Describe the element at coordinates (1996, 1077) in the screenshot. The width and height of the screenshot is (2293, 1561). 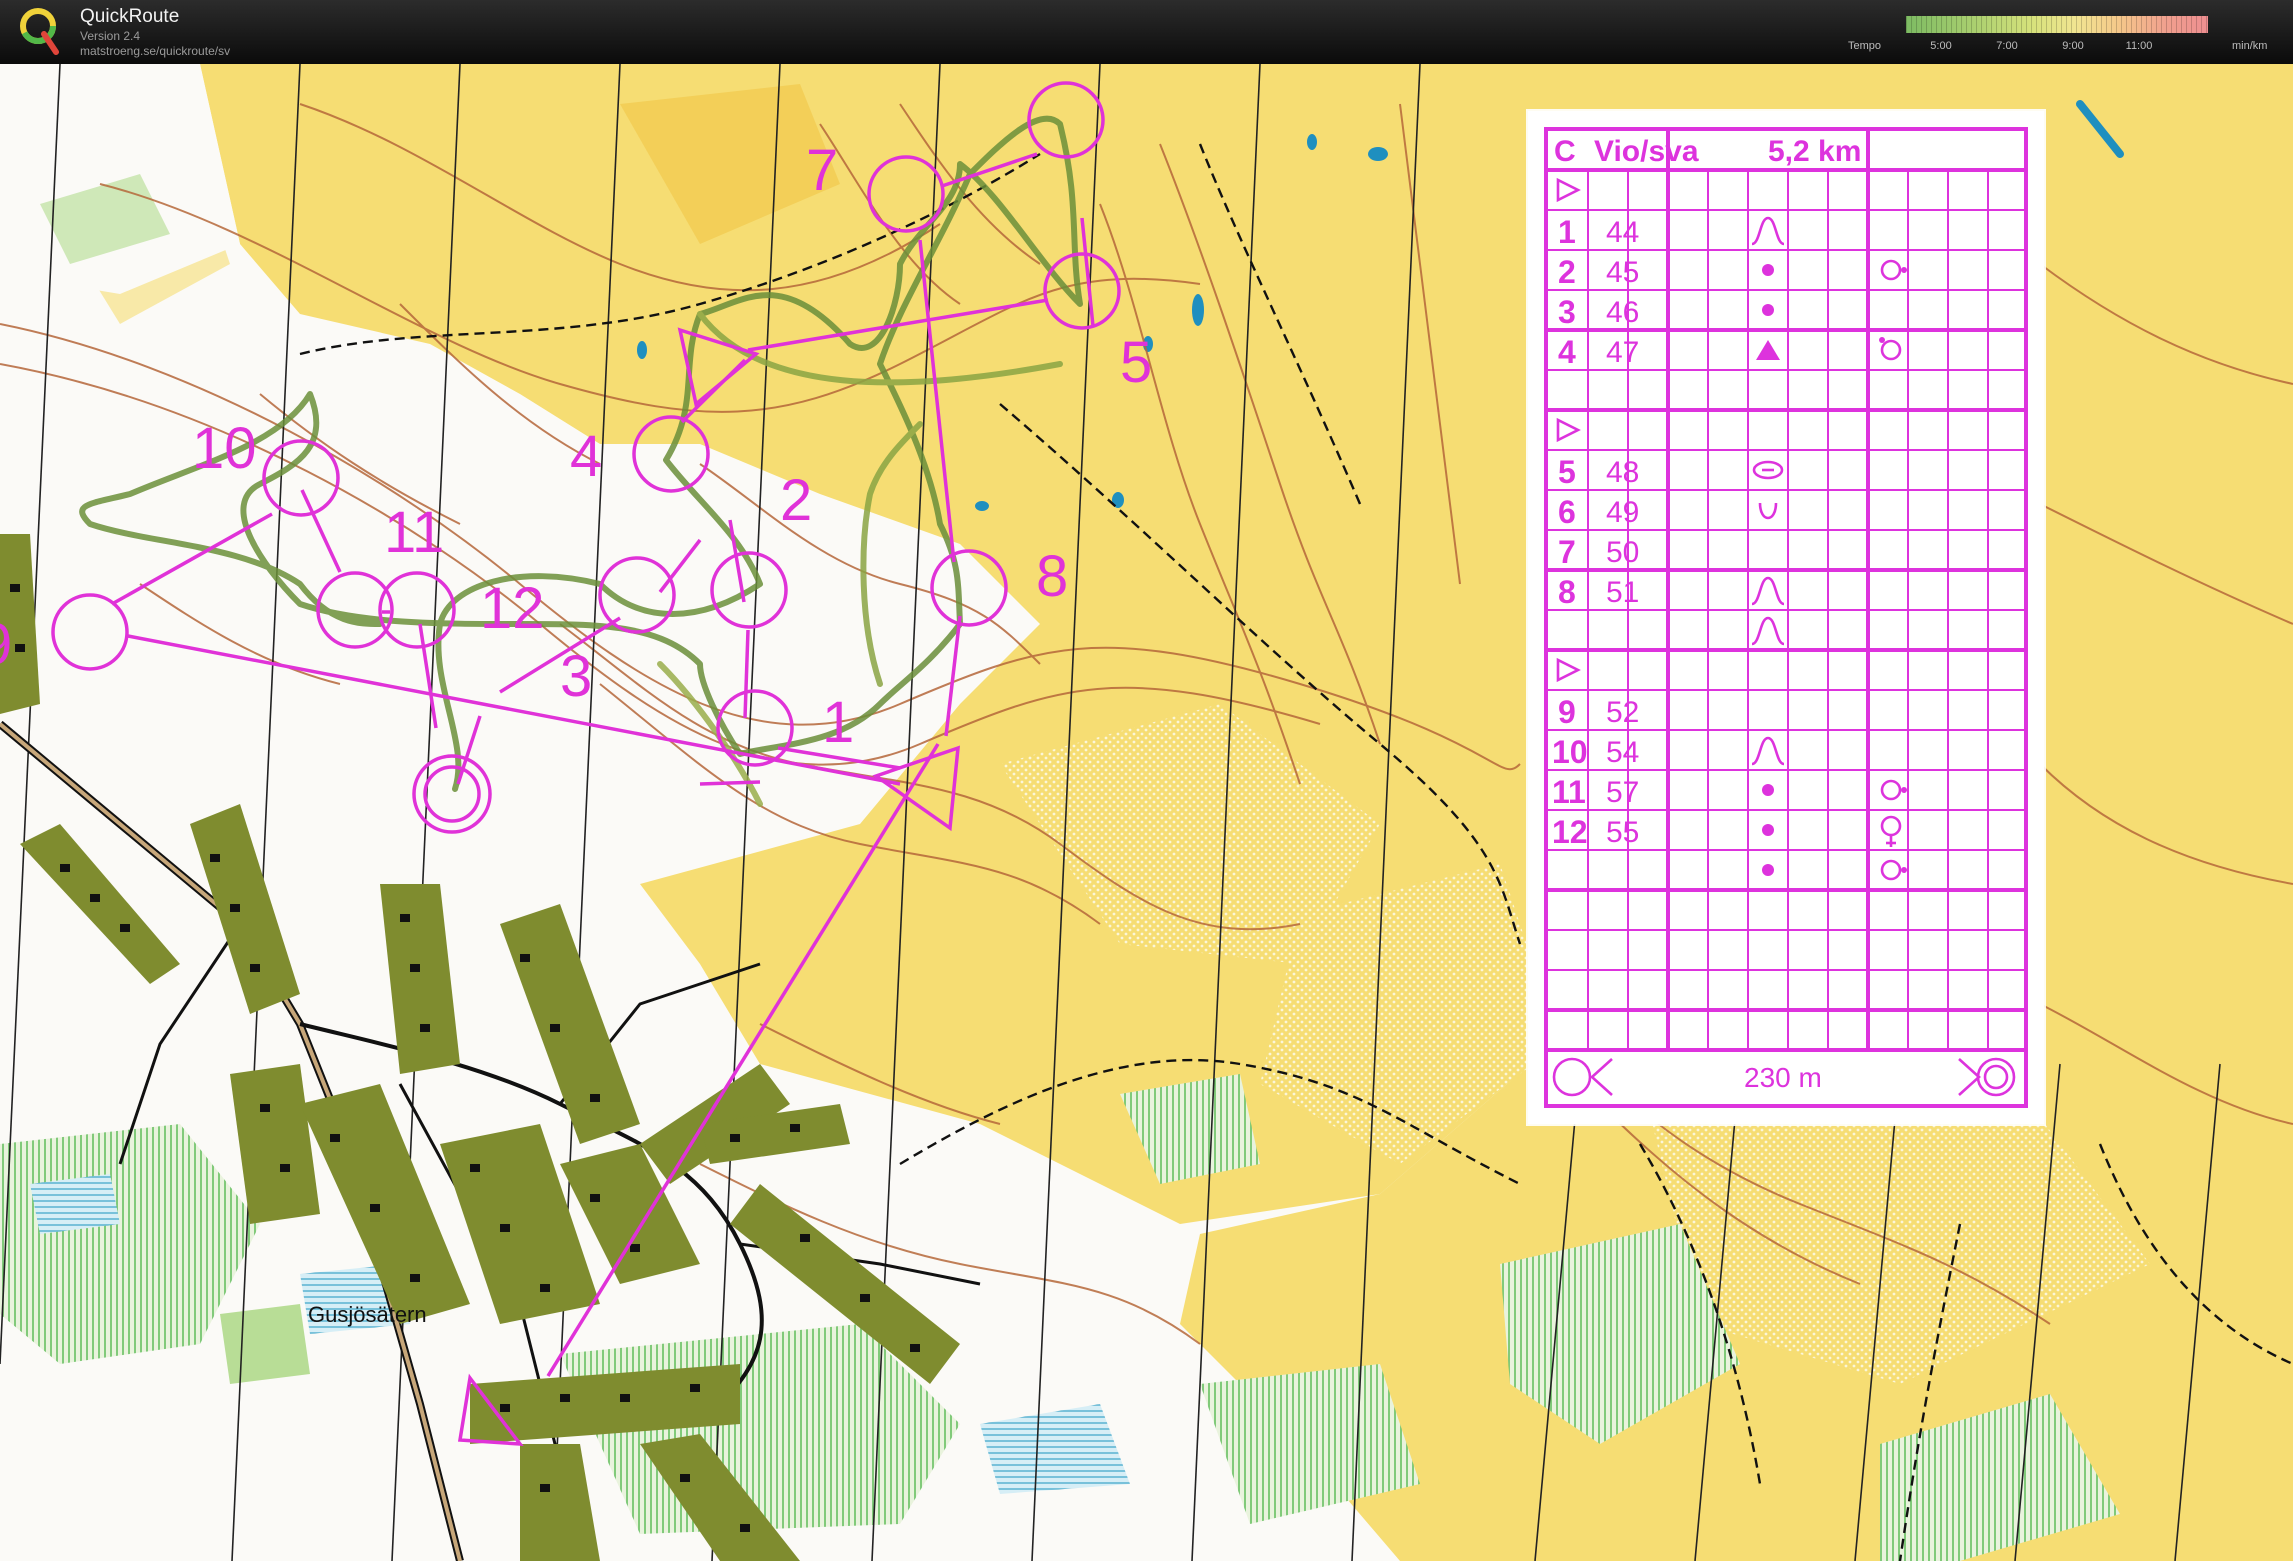
I see `finish-circle-icon` at that location.